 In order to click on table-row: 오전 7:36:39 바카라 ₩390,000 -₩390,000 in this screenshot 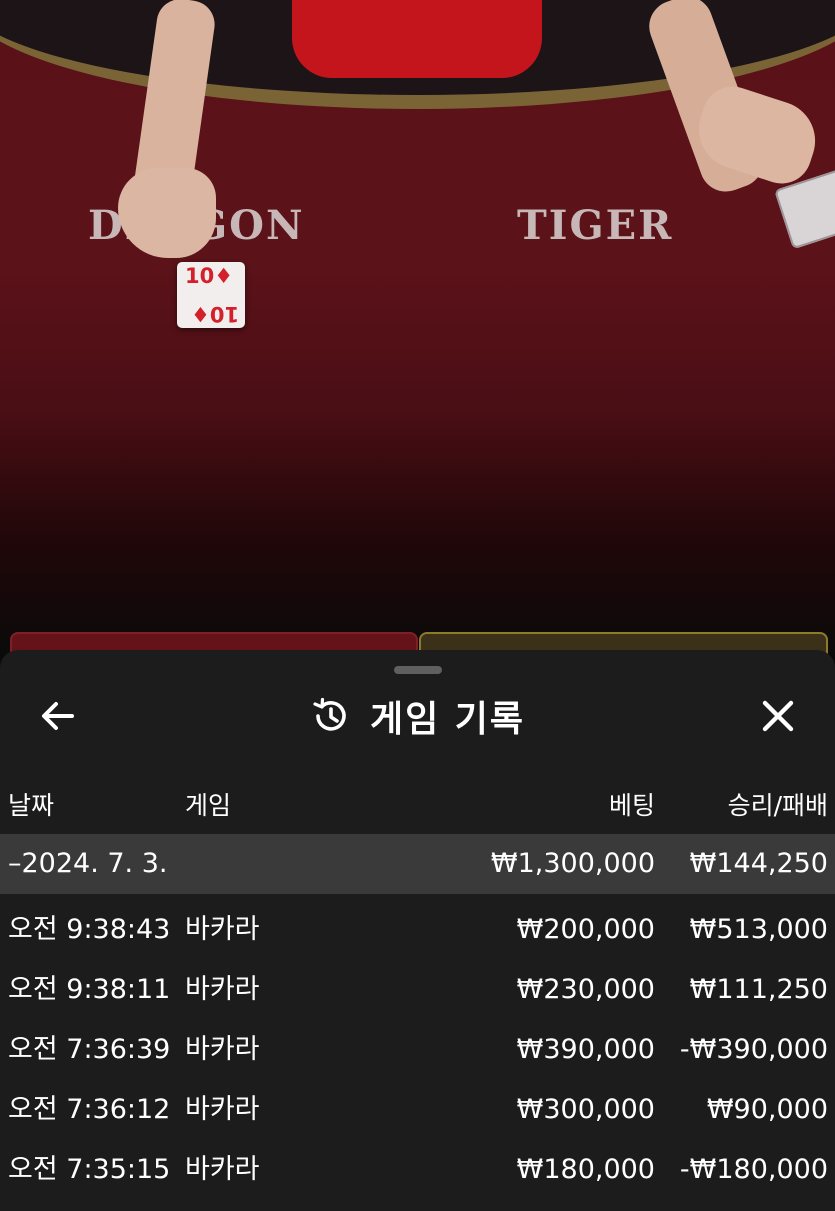, I will do `click(417, 1050)`.